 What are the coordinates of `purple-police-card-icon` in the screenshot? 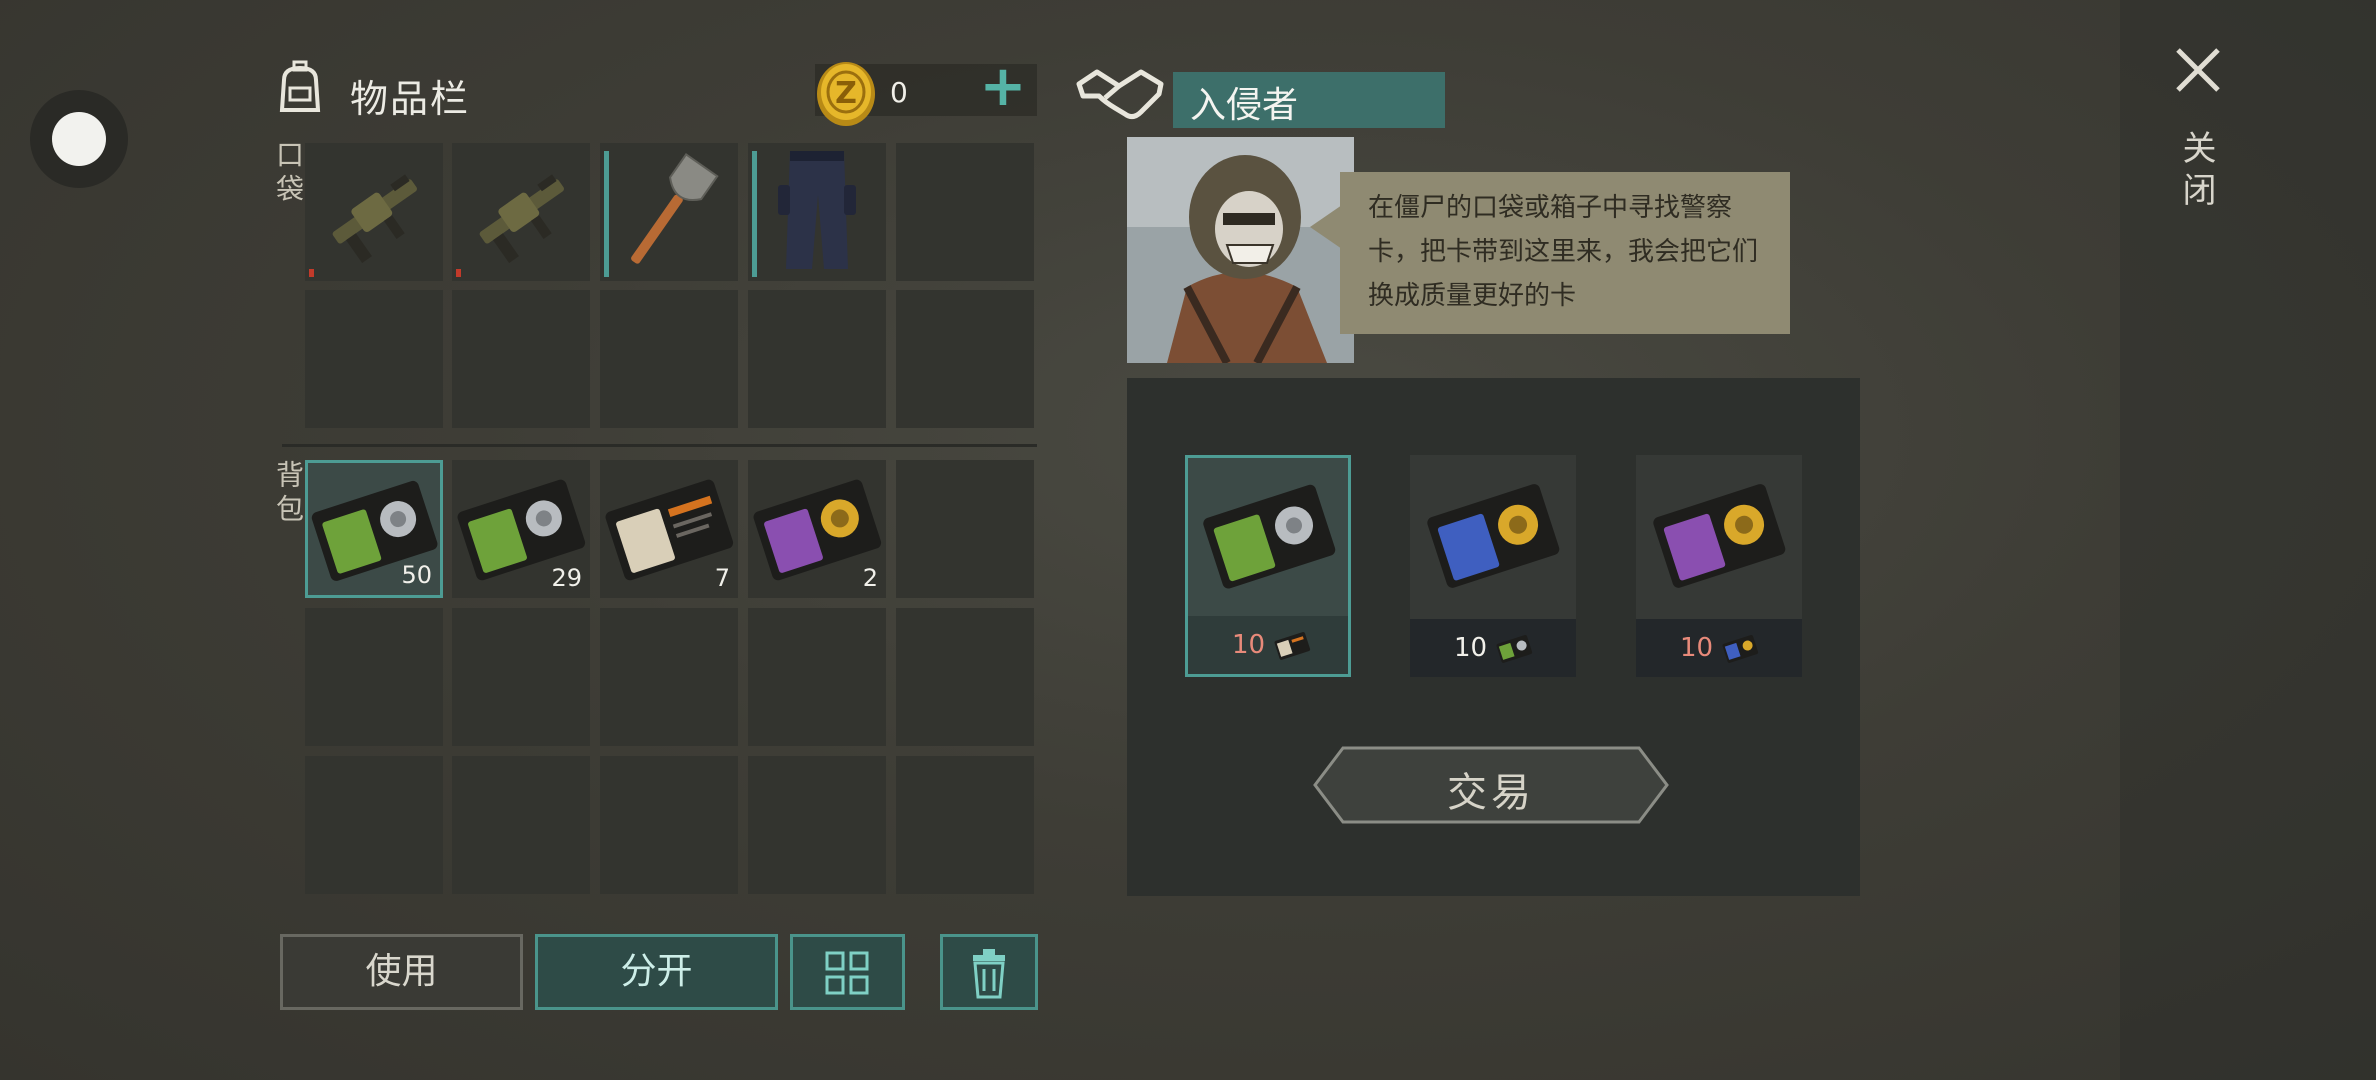 It's located at (1719, 536).